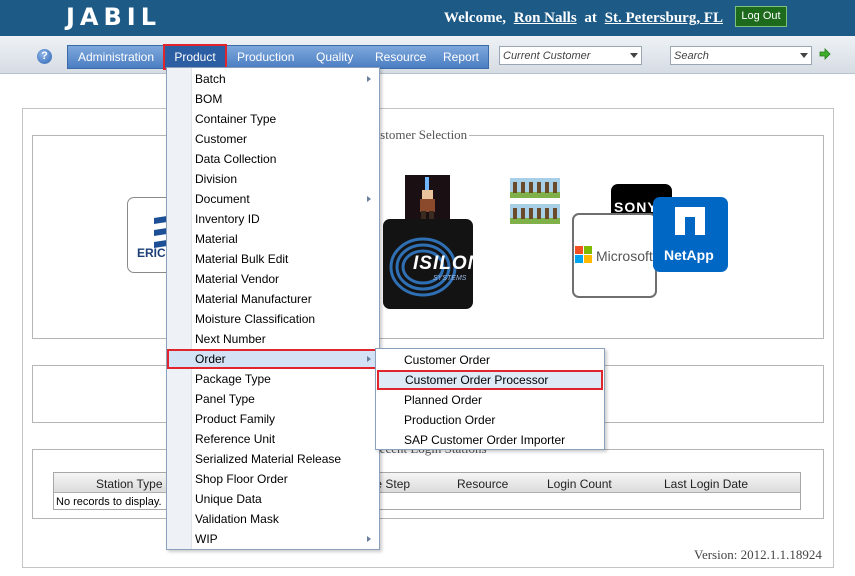  Describe the element at coordinates (114, 17) in the screenshot. I see `jabil-logo: JABIL` at that location.